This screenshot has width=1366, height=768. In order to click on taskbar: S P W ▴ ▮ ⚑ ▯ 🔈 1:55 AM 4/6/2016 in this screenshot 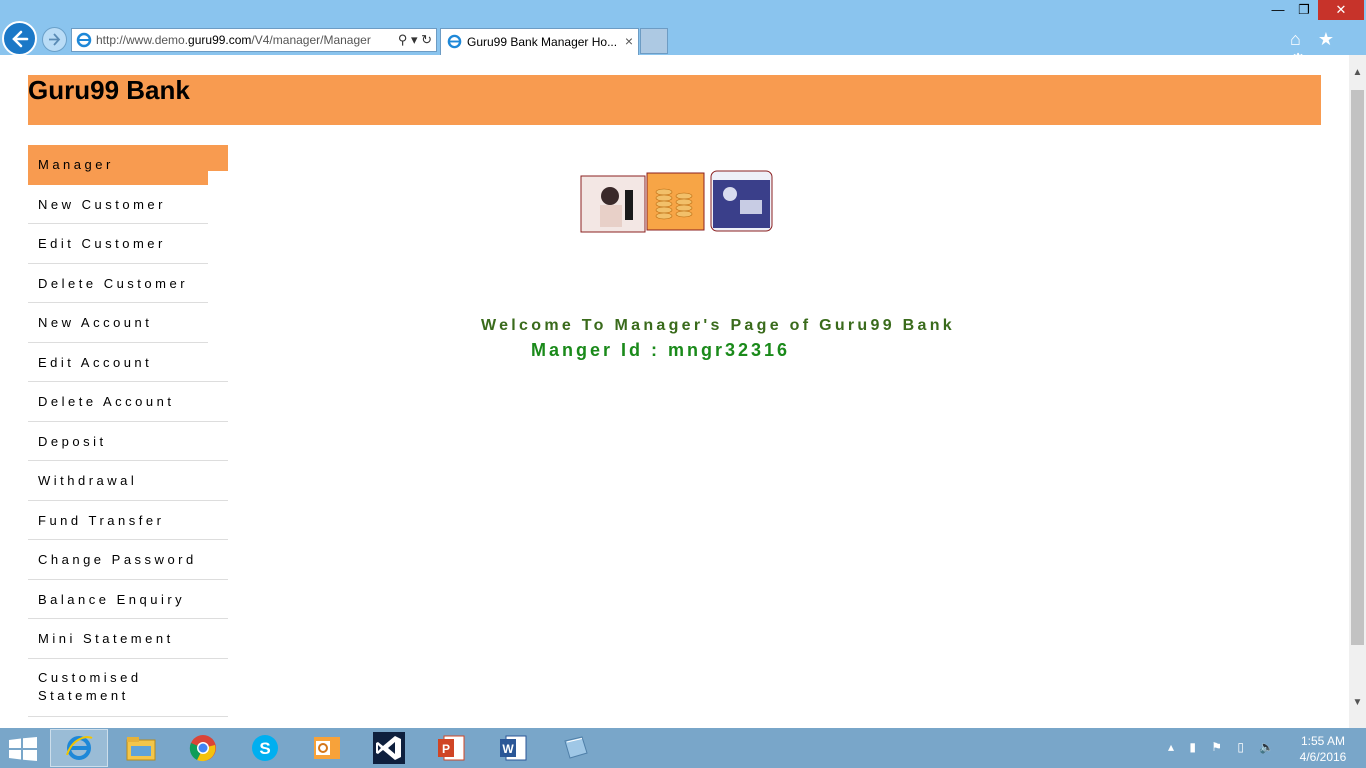, I will do `click(683, 748)`.